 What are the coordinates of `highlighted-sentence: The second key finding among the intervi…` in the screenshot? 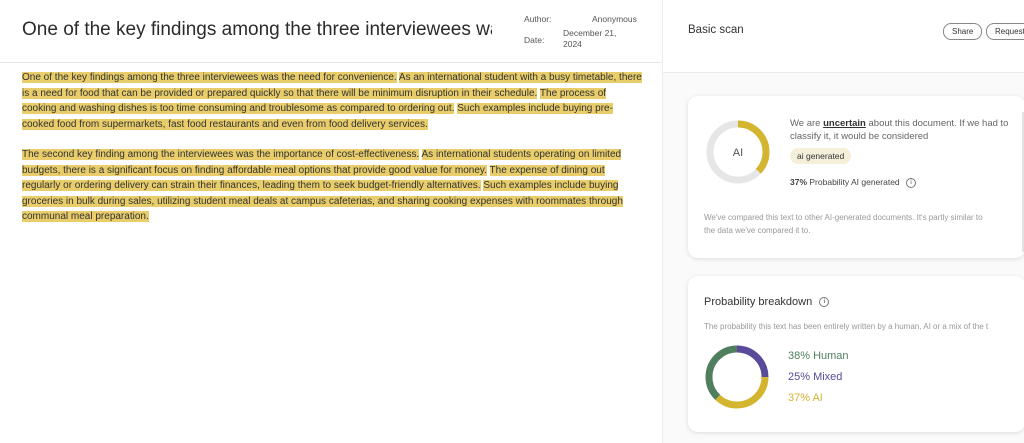 It's located at (221, 154).